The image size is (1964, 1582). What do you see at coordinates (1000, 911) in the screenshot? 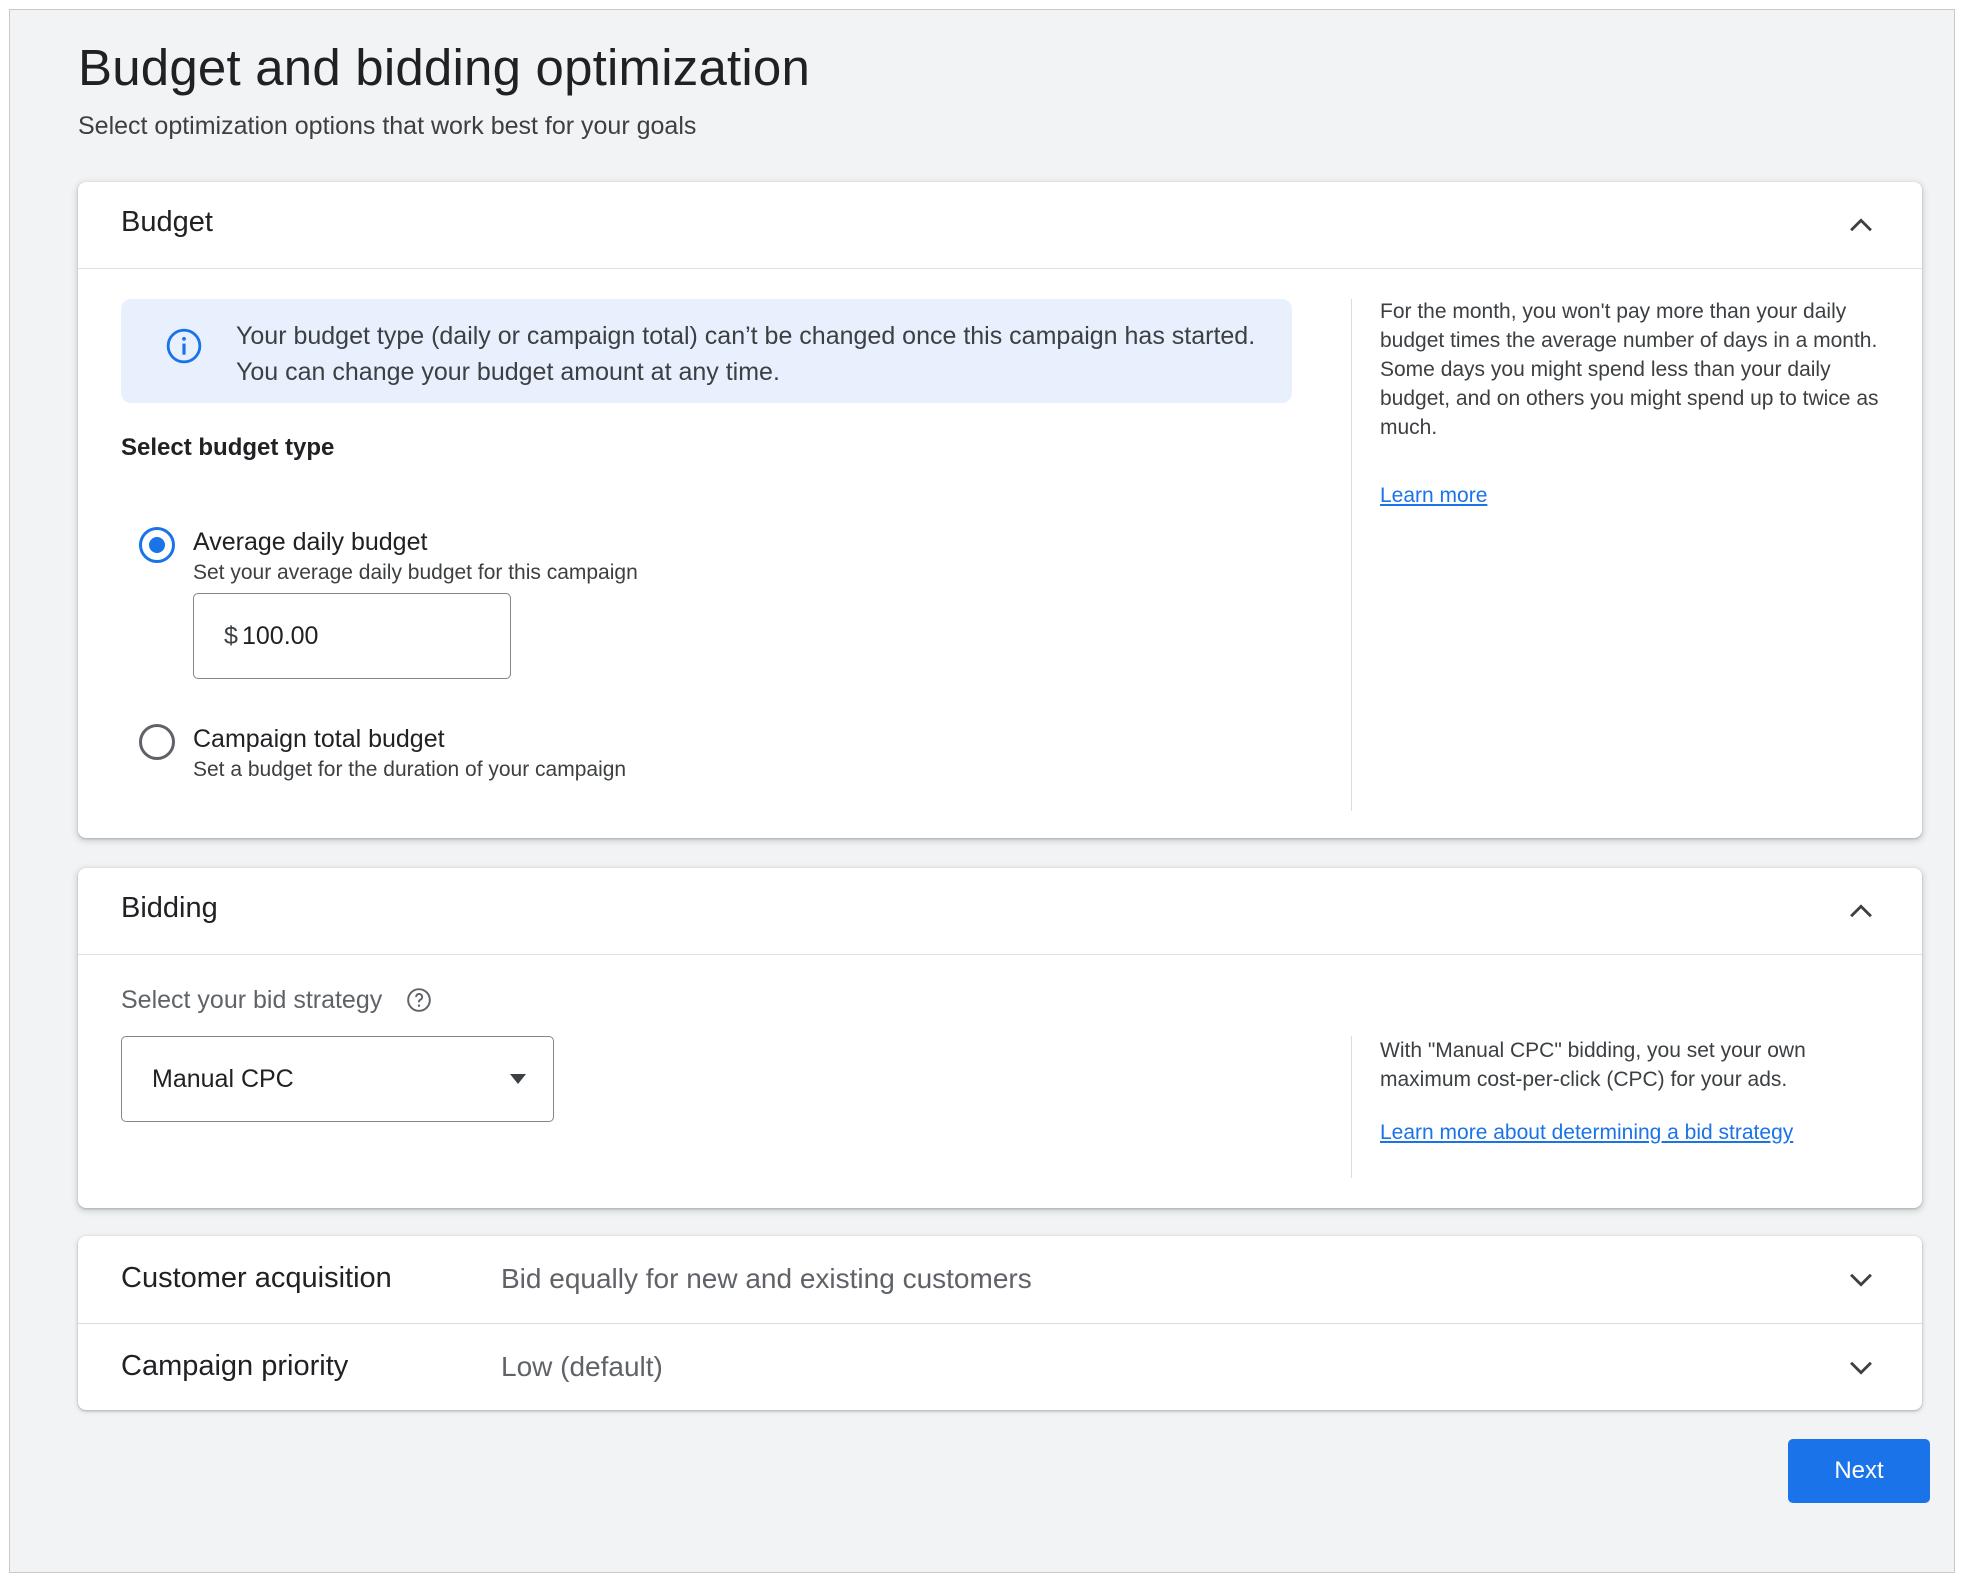
I see `bidding-section-header: Bidding` at bounding box center [1000, 911].